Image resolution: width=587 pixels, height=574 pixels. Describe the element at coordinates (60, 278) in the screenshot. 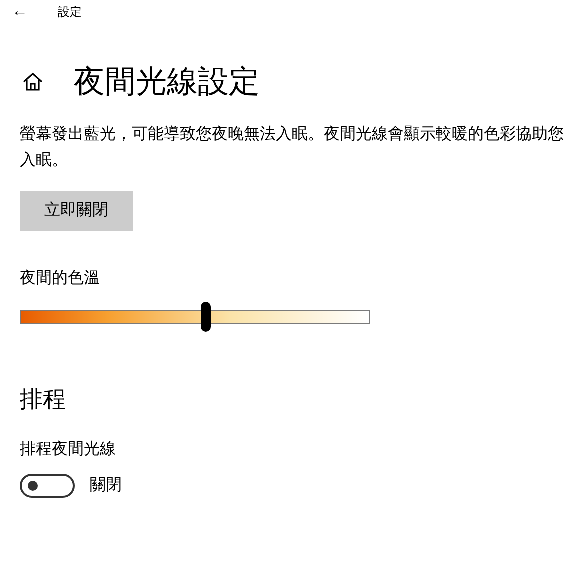

I see `slider-label: 夜間的色溫` at that location.